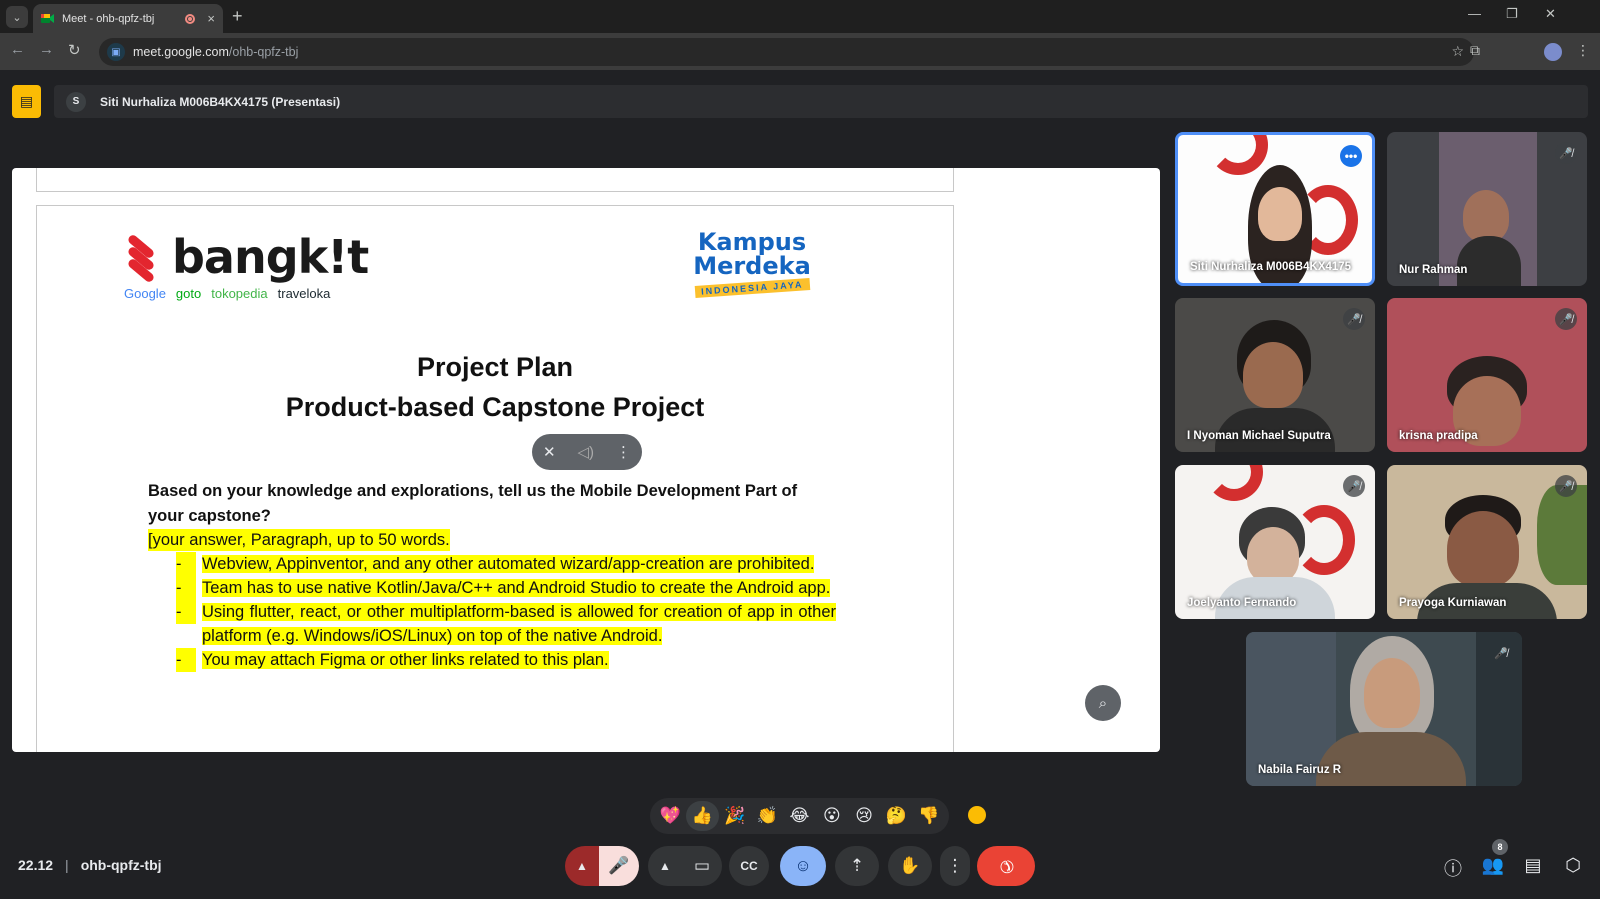 This screenshot has width=1600, height=899. I want to click on captions-icon: CC, so click(749, 866).